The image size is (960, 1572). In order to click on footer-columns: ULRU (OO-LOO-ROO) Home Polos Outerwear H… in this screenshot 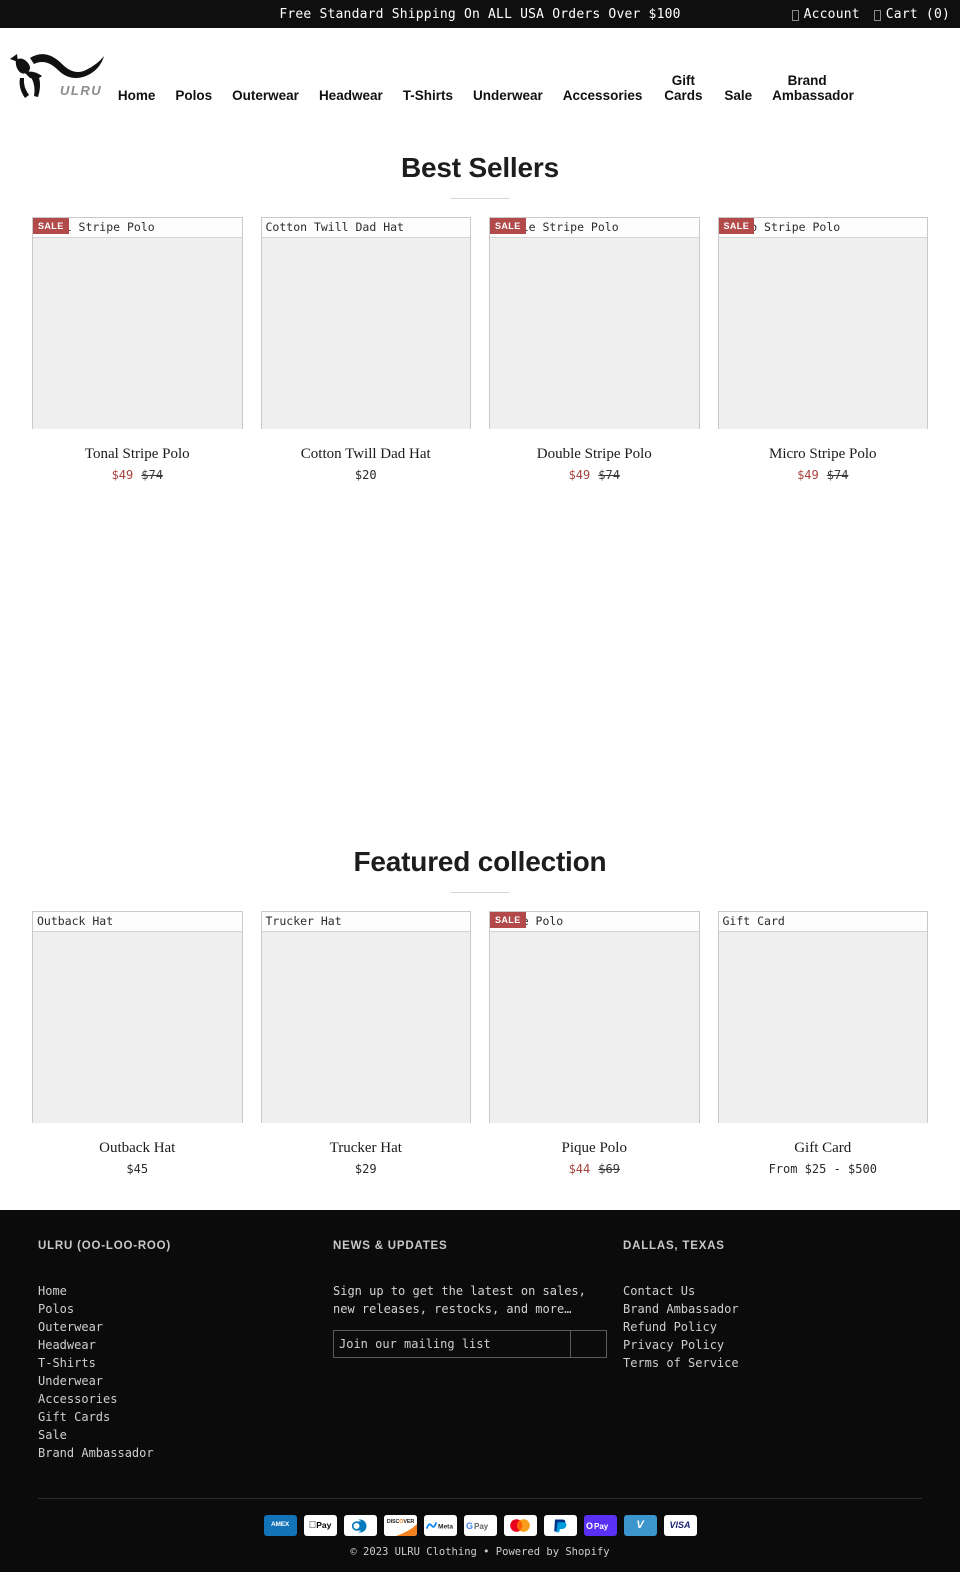, I will do `click(480, 1351)`.